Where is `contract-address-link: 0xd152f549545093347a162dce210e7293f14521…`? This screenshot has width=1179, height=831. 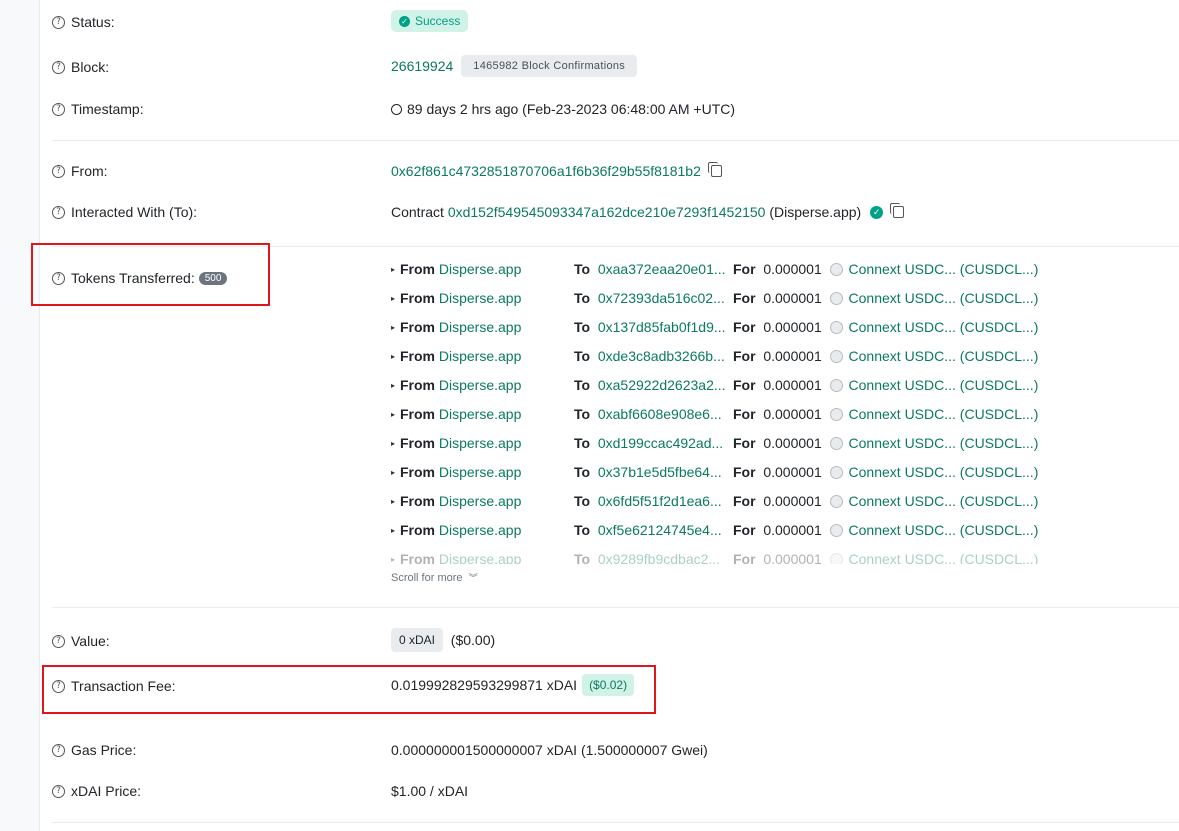
contract-address-link: 0xd152f549545093347a162dce210e7293f14521… is located at coordinates (607, 212).